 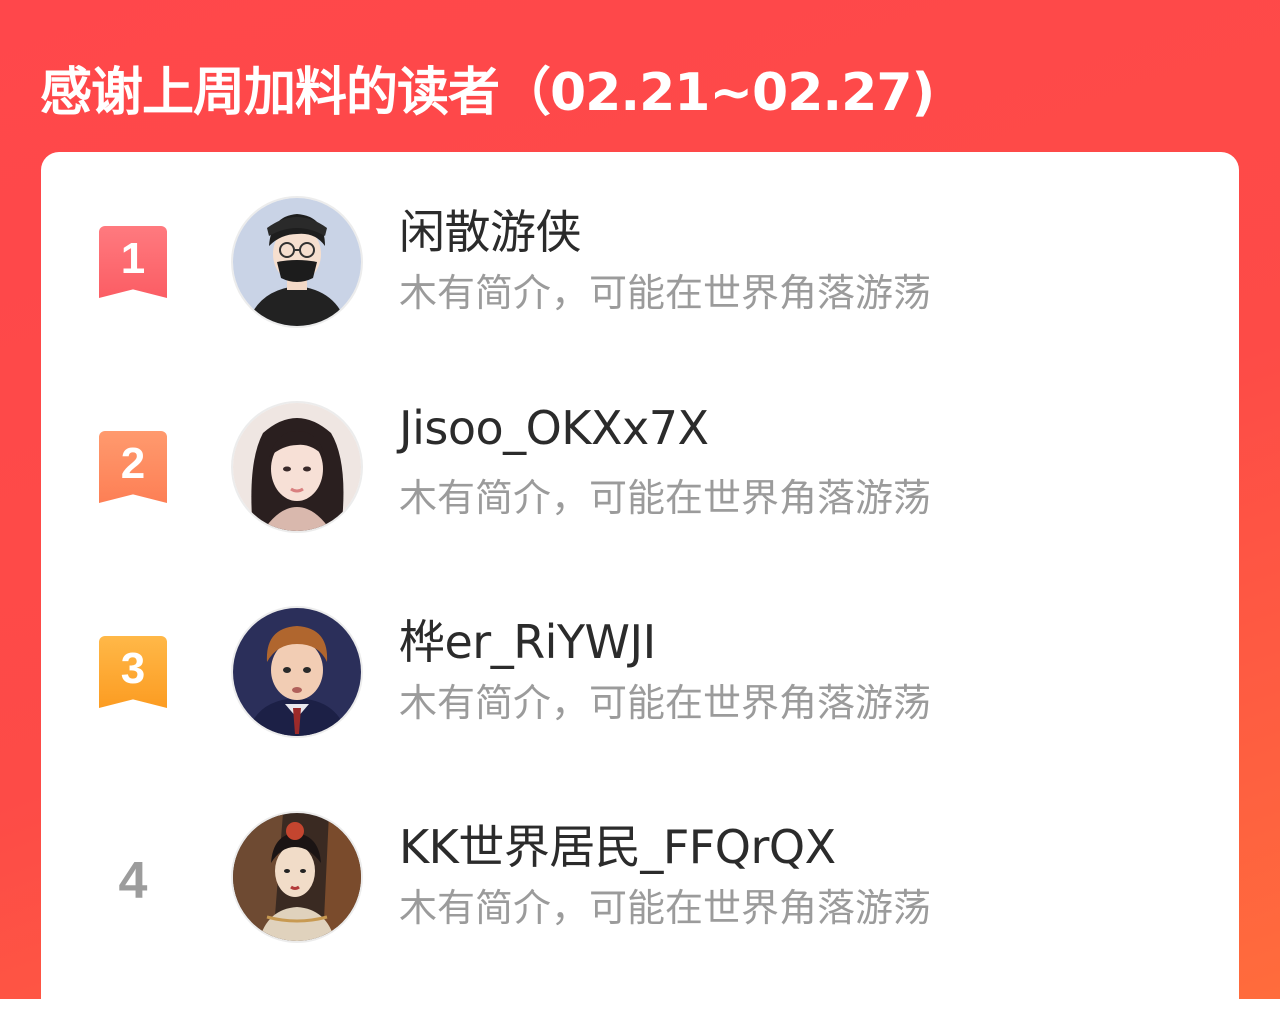 I want to click on rank-badge: 2, so click(x=133, y=467).